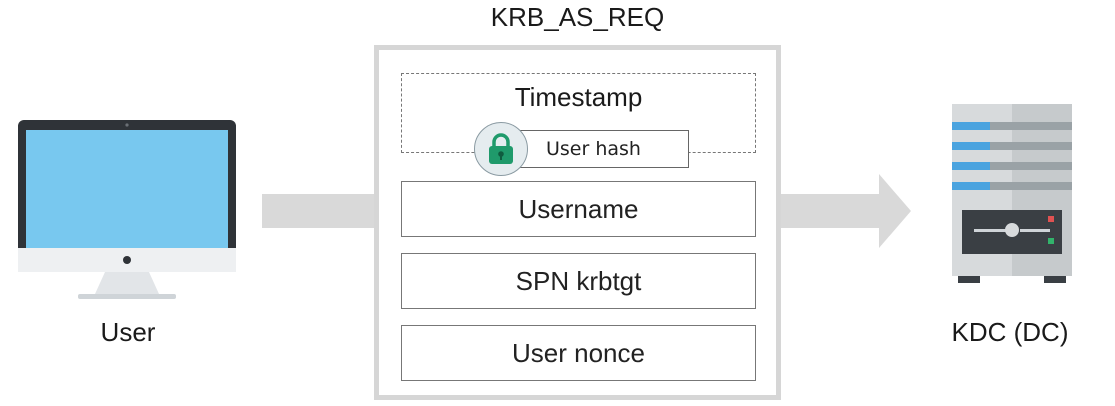  I want to click on user-nonce-label: User nonce, so click(578, 352).